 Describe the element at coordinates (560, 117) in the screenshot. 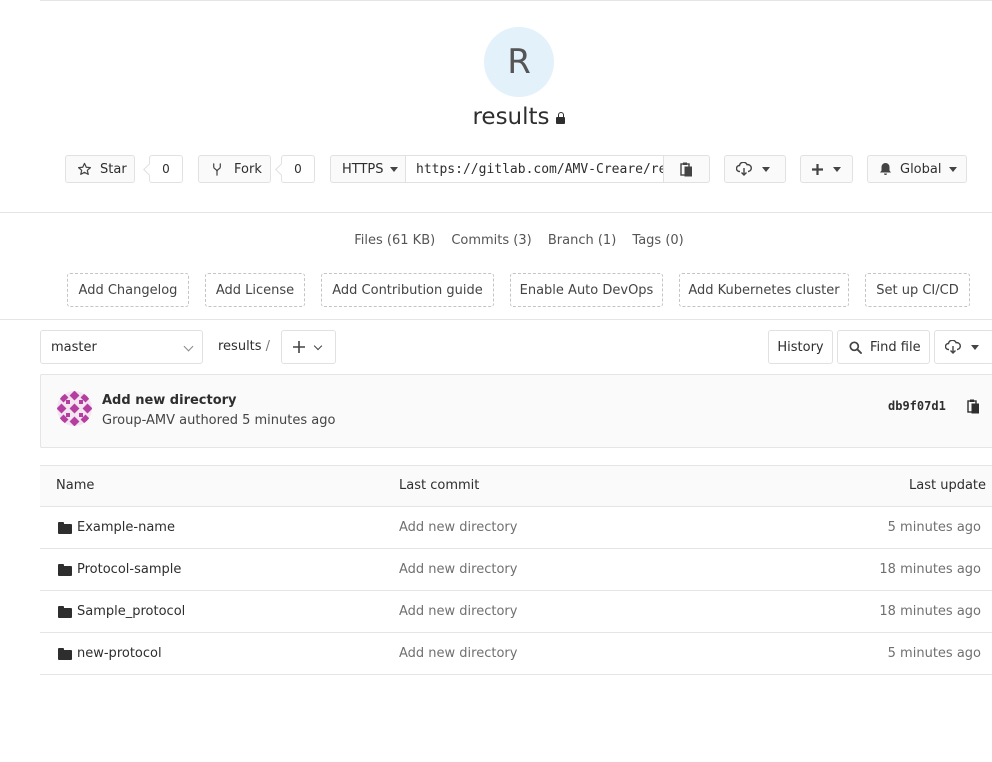

I see `lock-icon` at that location.